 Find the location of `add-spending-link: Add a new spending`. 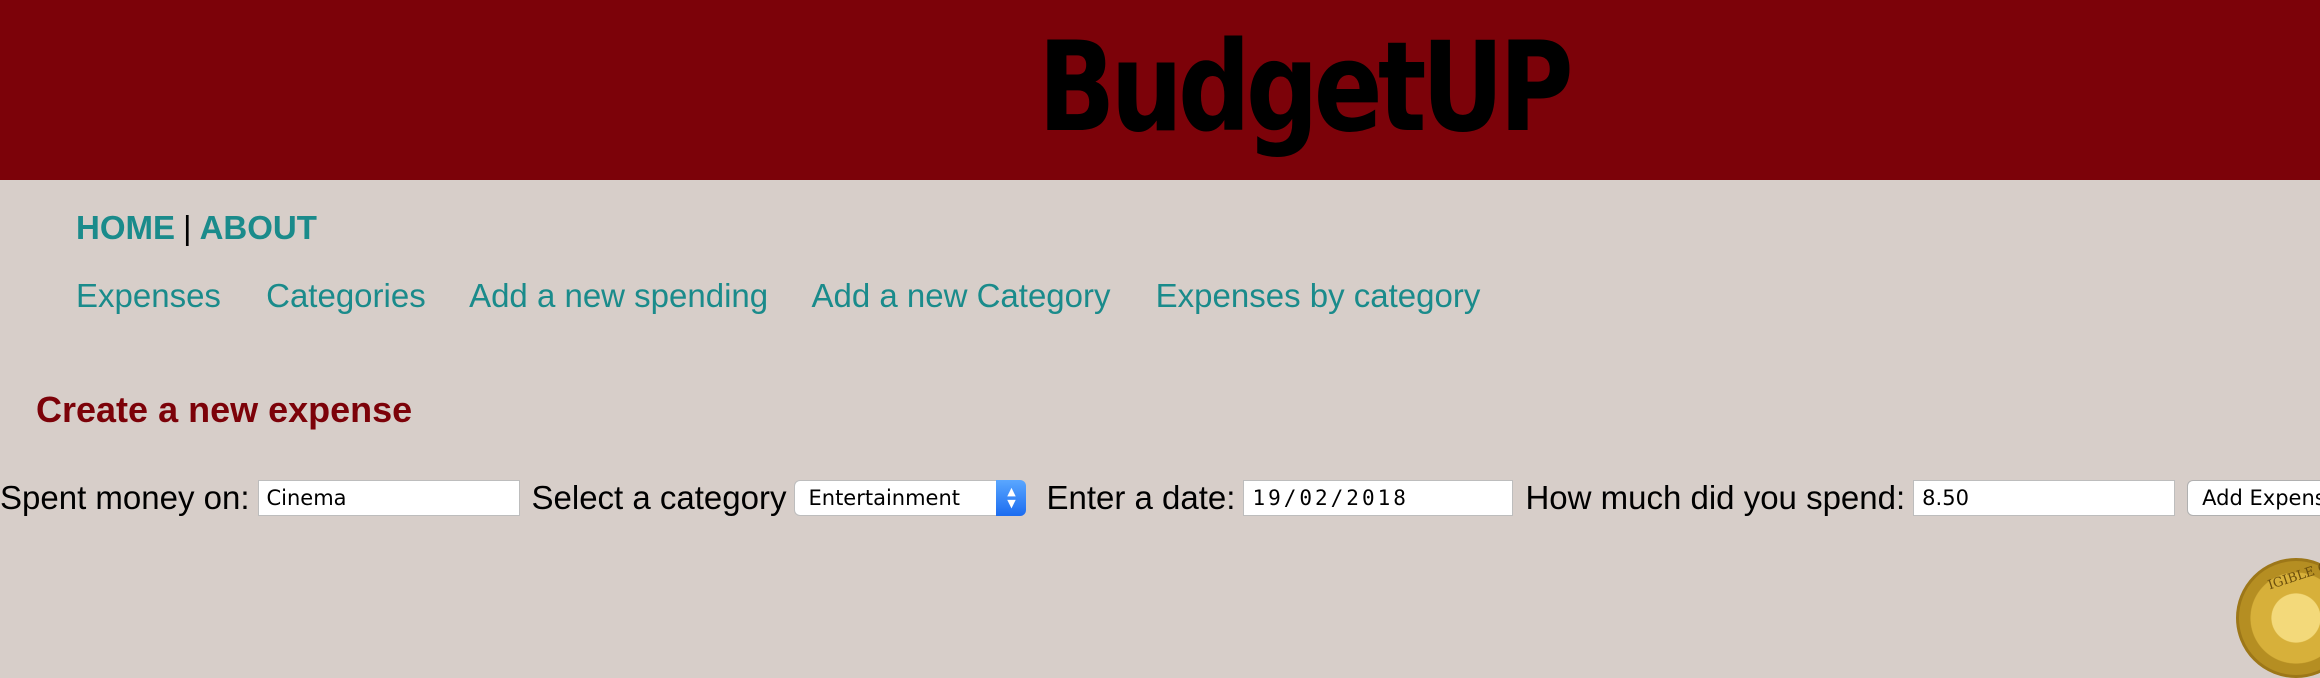

add-spending-link: Add a new spending is located at coordinates (618, 295).